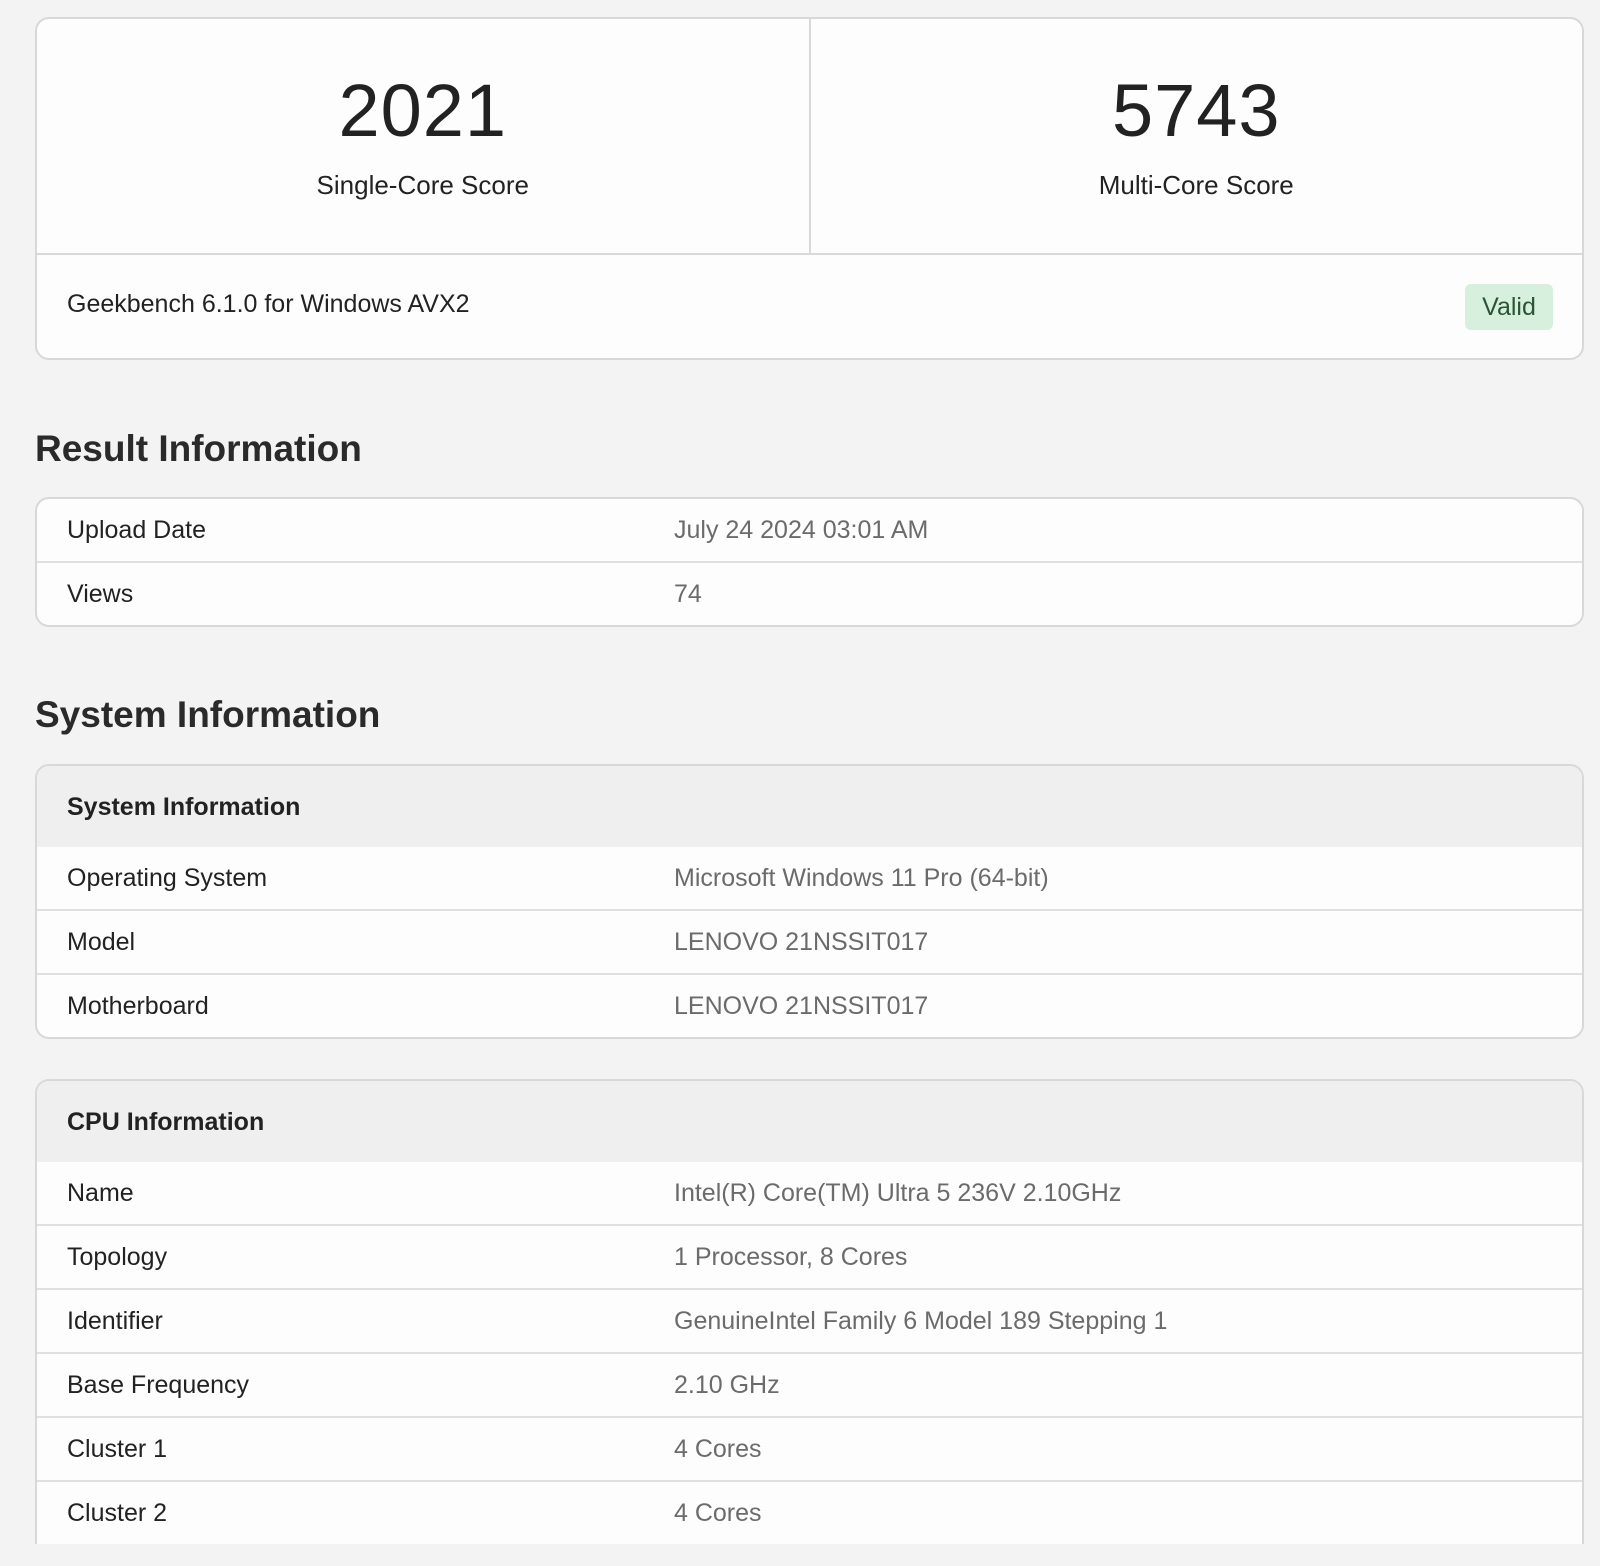  Describe the element at coordinates (101, 941) in the screenshot. I see `row-key: Model` at that location.